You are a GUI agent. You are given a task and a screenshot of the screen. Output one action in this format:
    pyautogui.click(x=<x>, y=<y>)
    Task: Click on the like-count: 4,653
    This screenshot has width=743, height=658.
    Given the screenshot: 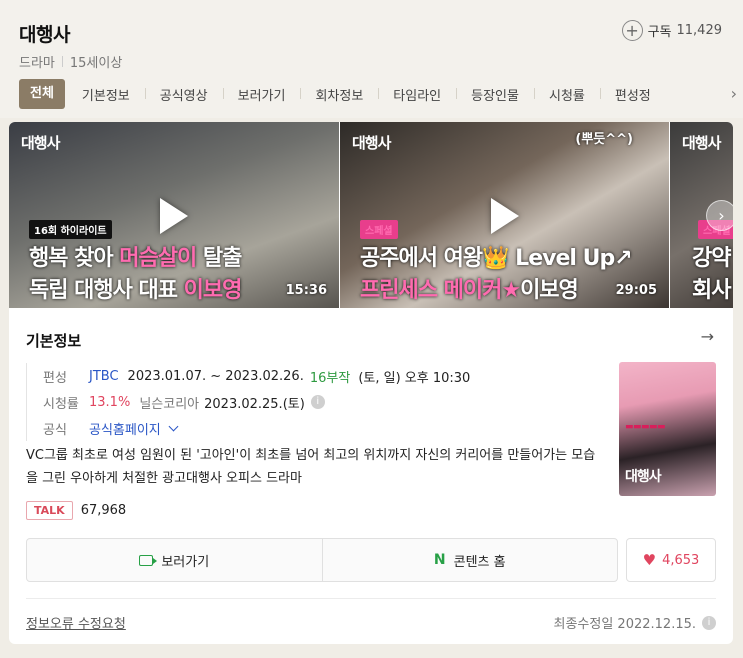 What is the action you would take?
    pyautogui.click(x=681, y=560)
    